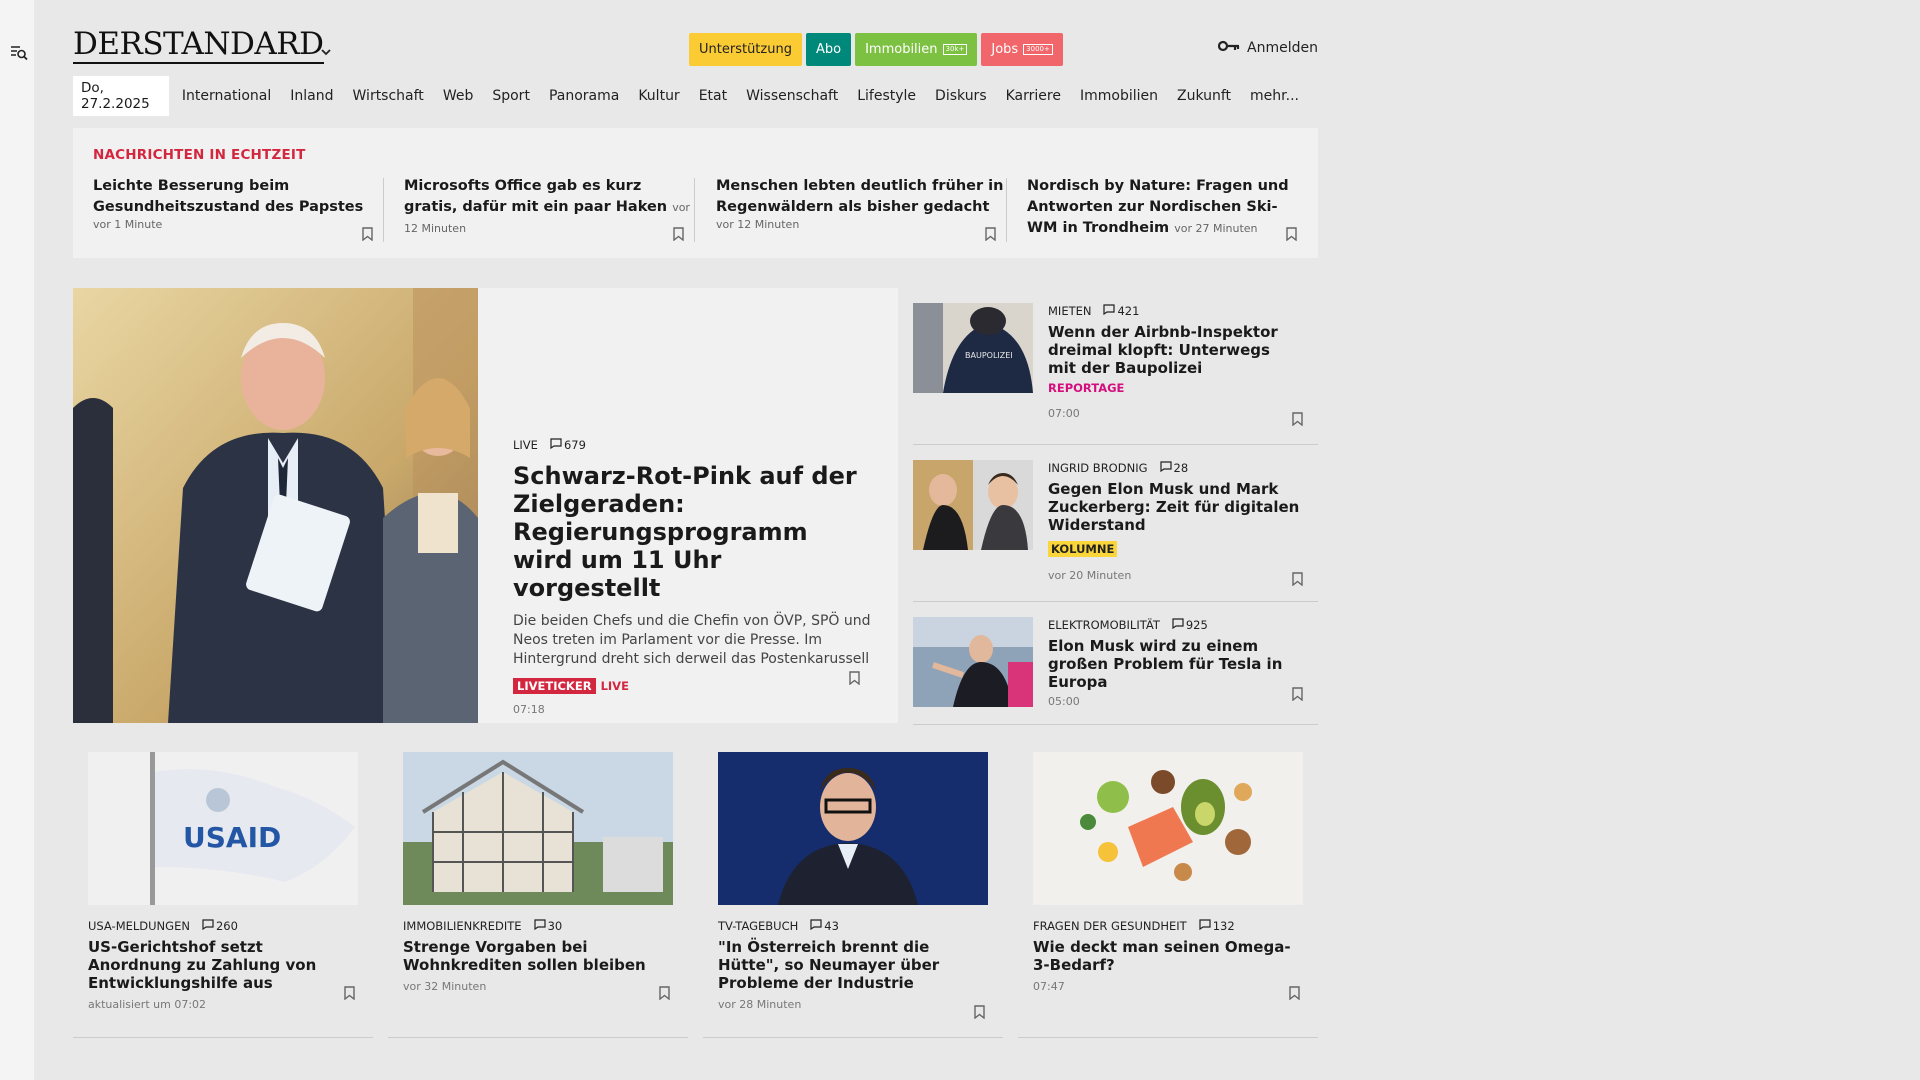 This screenshot has width=1920, height=1080. What do you see at coordinates (1104, 625) in the screenshot?
I see `kicker-label: ELEKTROMOBILITÄT` at bounding box center [1104, 625].